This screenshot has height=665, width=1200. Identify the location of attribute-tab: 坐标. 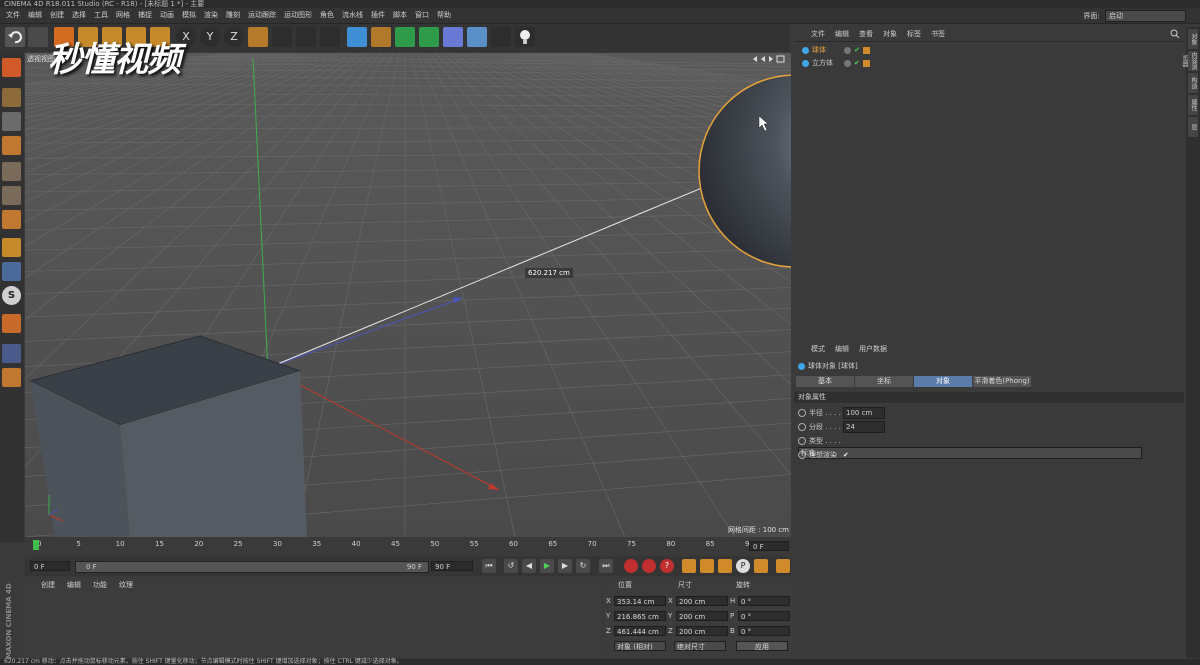
(884, 381).